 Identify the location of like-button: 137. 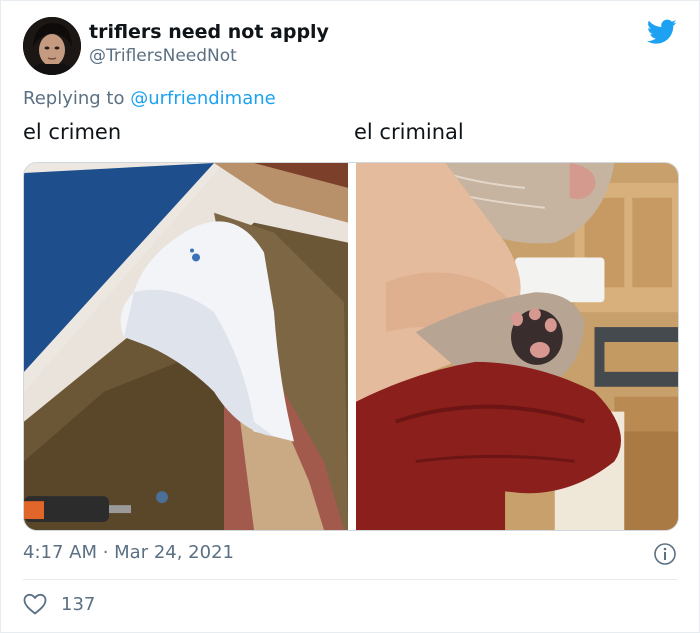
(59, 604).